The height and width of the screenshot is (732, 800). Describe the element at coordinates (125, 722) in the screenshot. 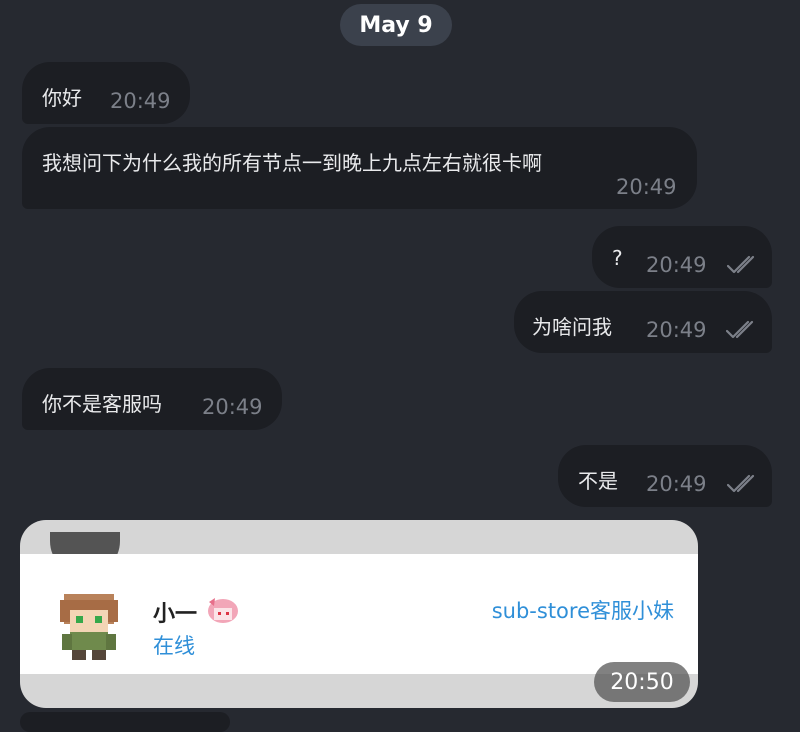

I see `next-message-partial` at that location.